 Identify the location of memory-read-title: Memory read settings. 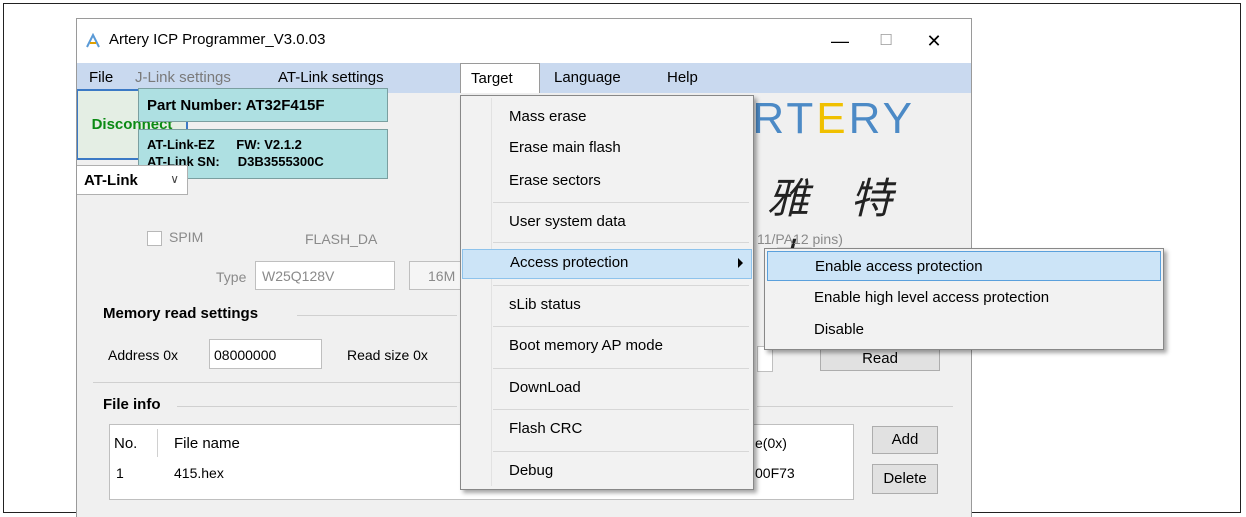
(181, 313).